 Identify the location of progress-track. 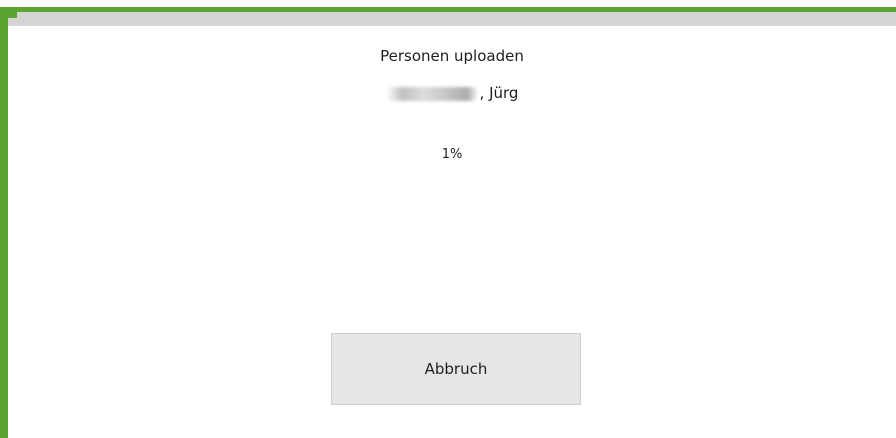
(452, 19).